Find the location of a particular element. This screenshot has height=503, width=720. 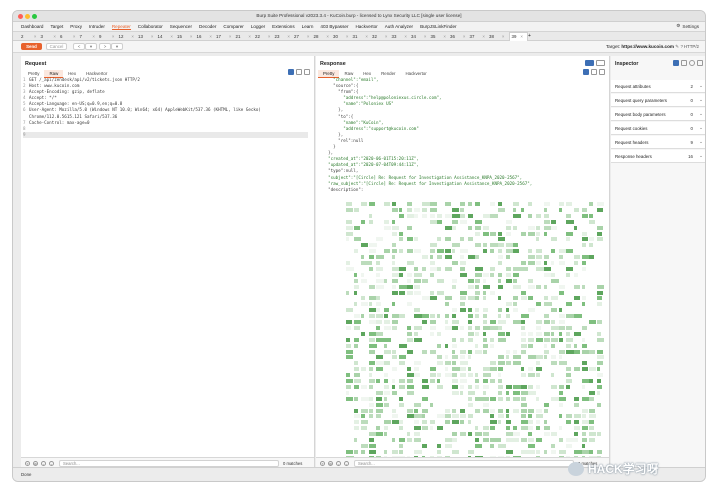

repeater-tab: 16 × is located at coordinates (207, 36).